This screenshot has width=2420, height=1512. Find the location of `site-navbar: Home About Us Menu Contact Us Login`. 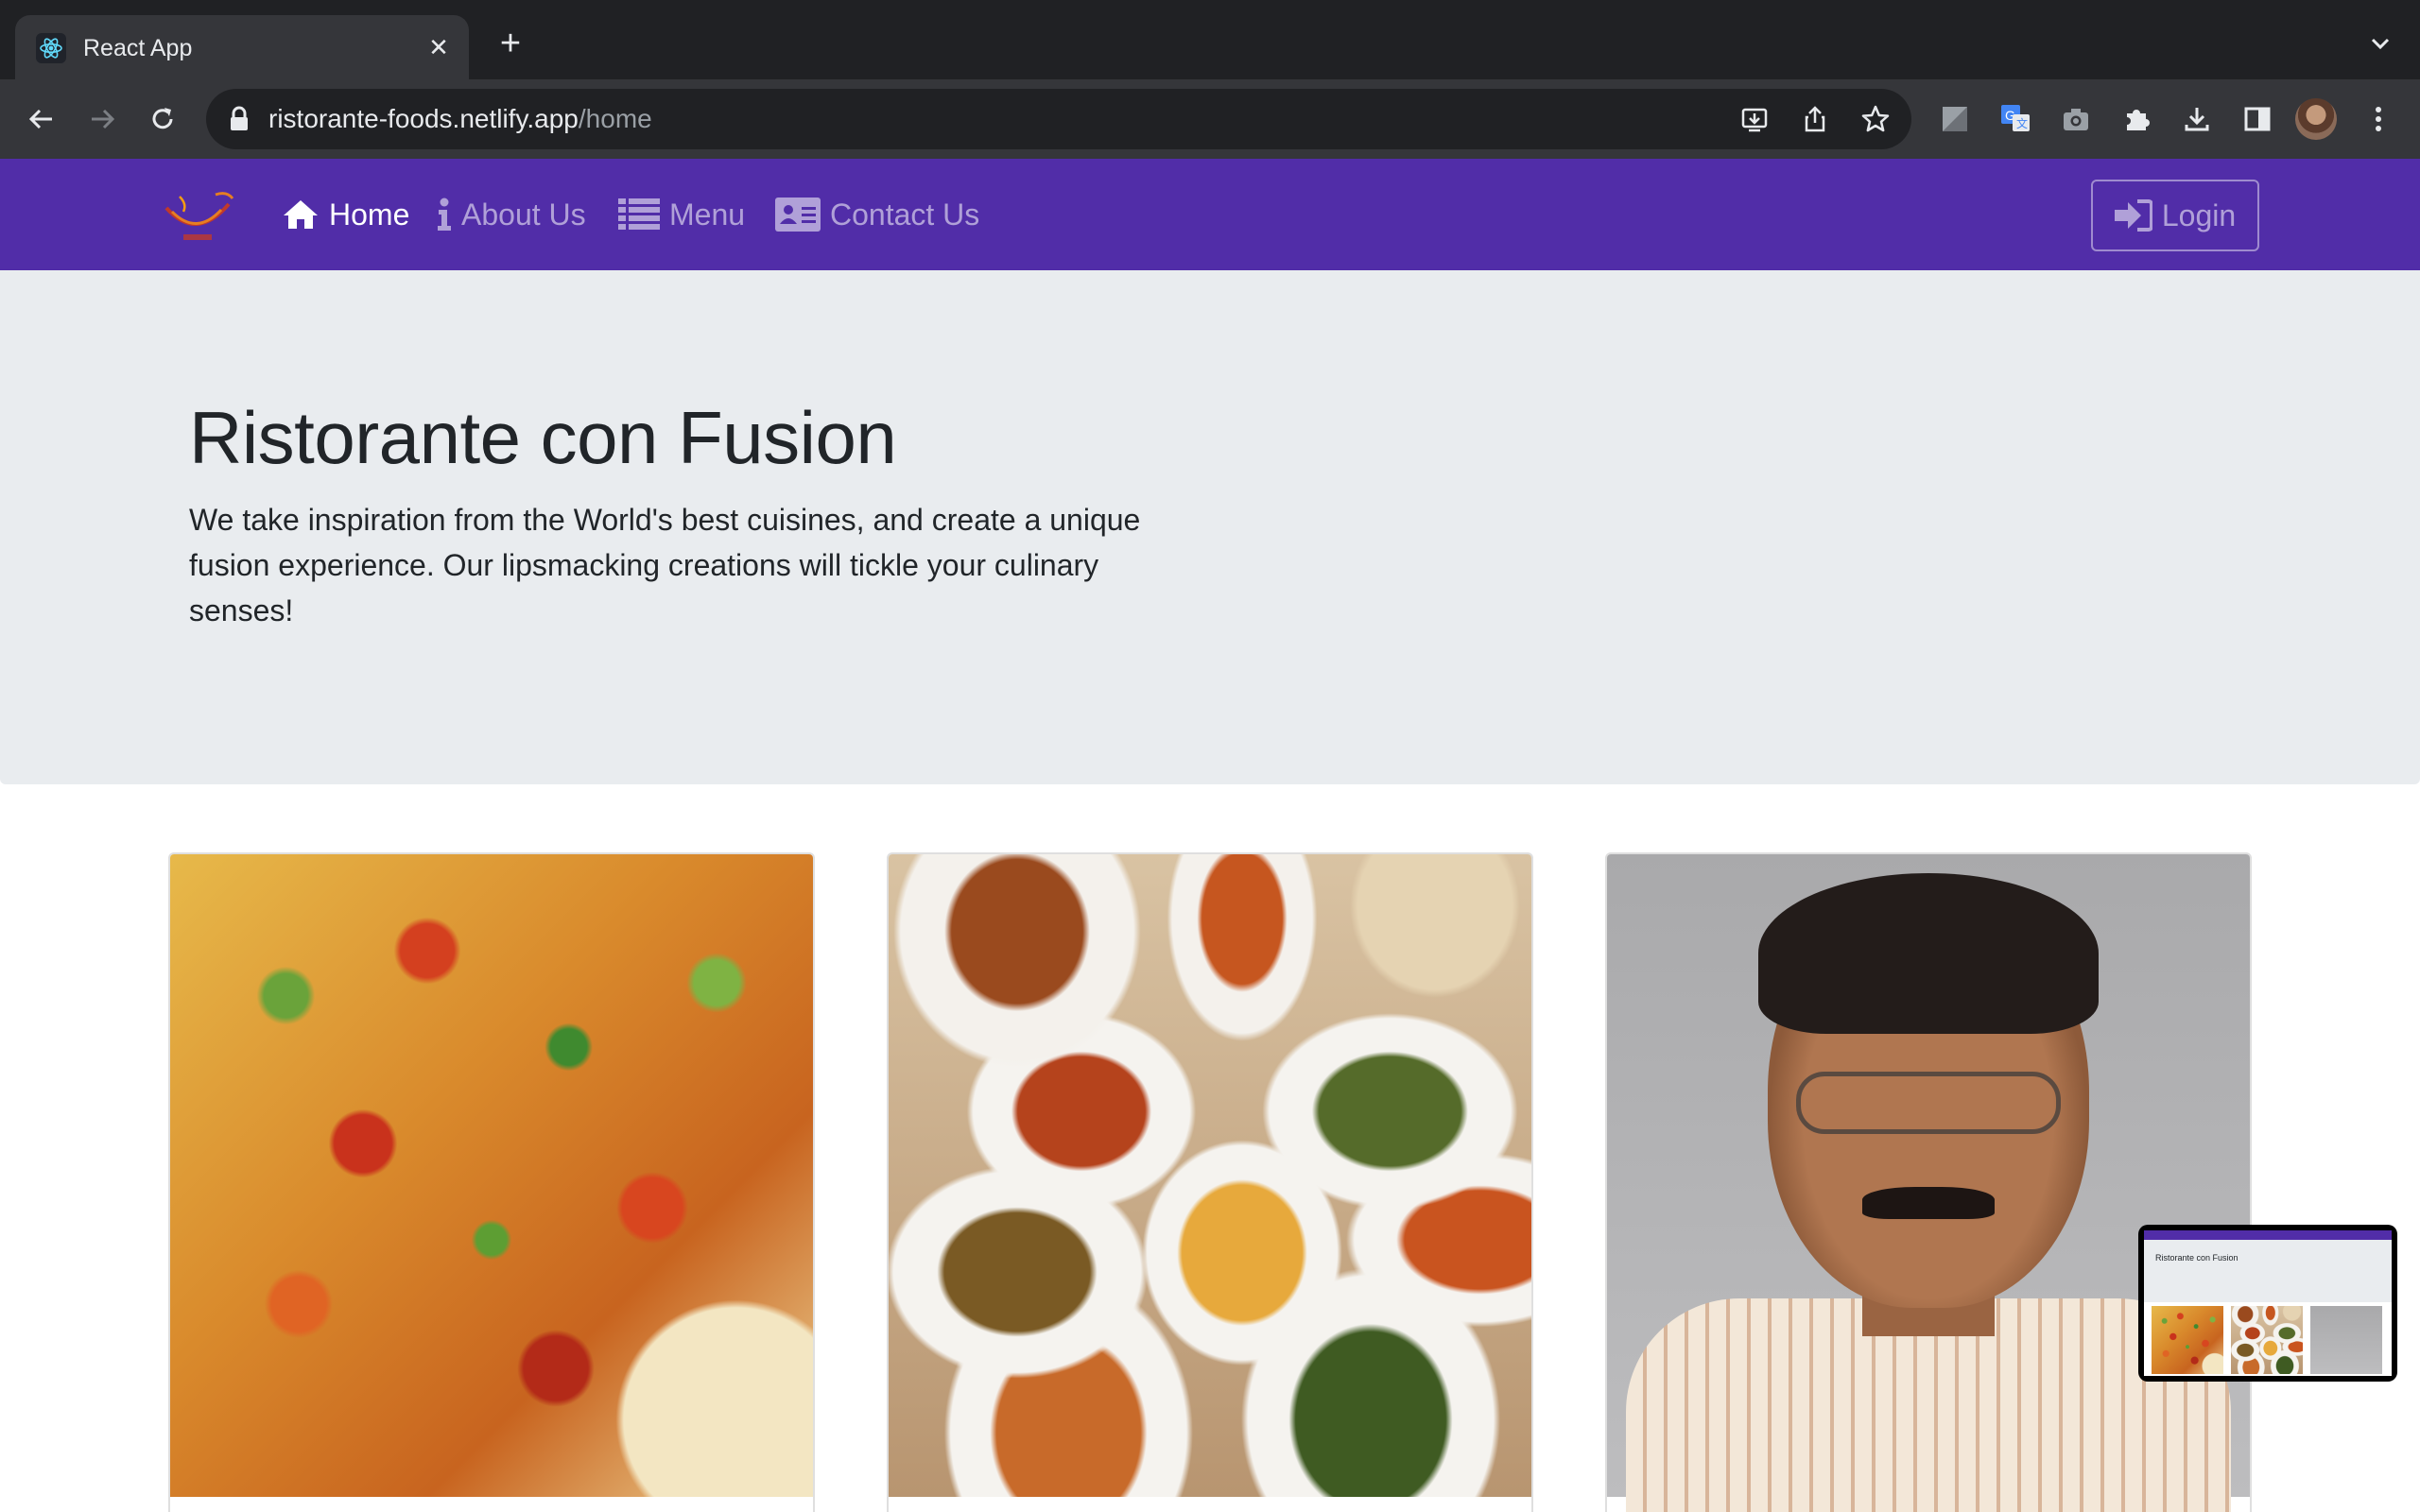

site-navbar: Home About Us Menu Contact Us Login is located at coordinates (1210, 214).